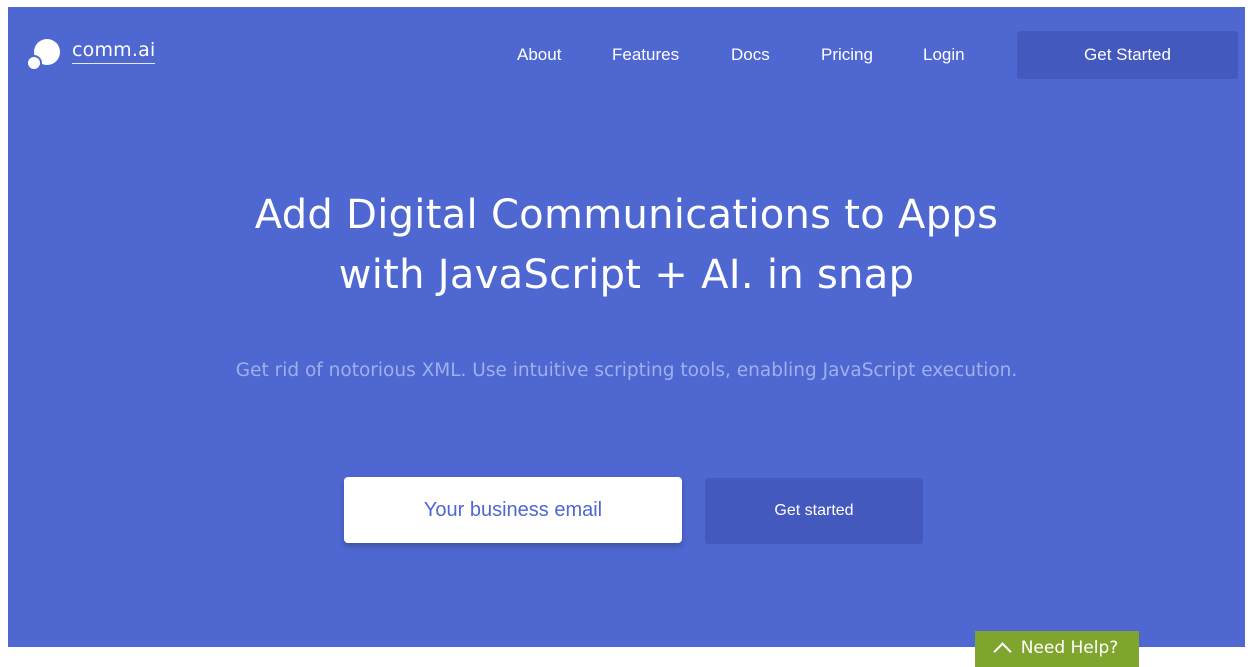 The image size is (1252, 667). I want to click on need-help-tab: Need Help?, so click(1057, 649).